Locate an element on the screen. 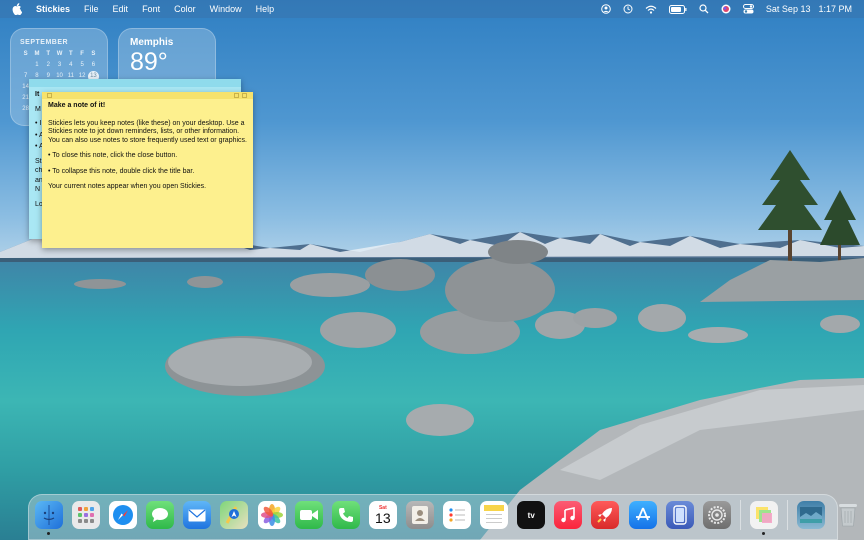  calendar-icon-day: 13 is located at coordinates (383, 518).